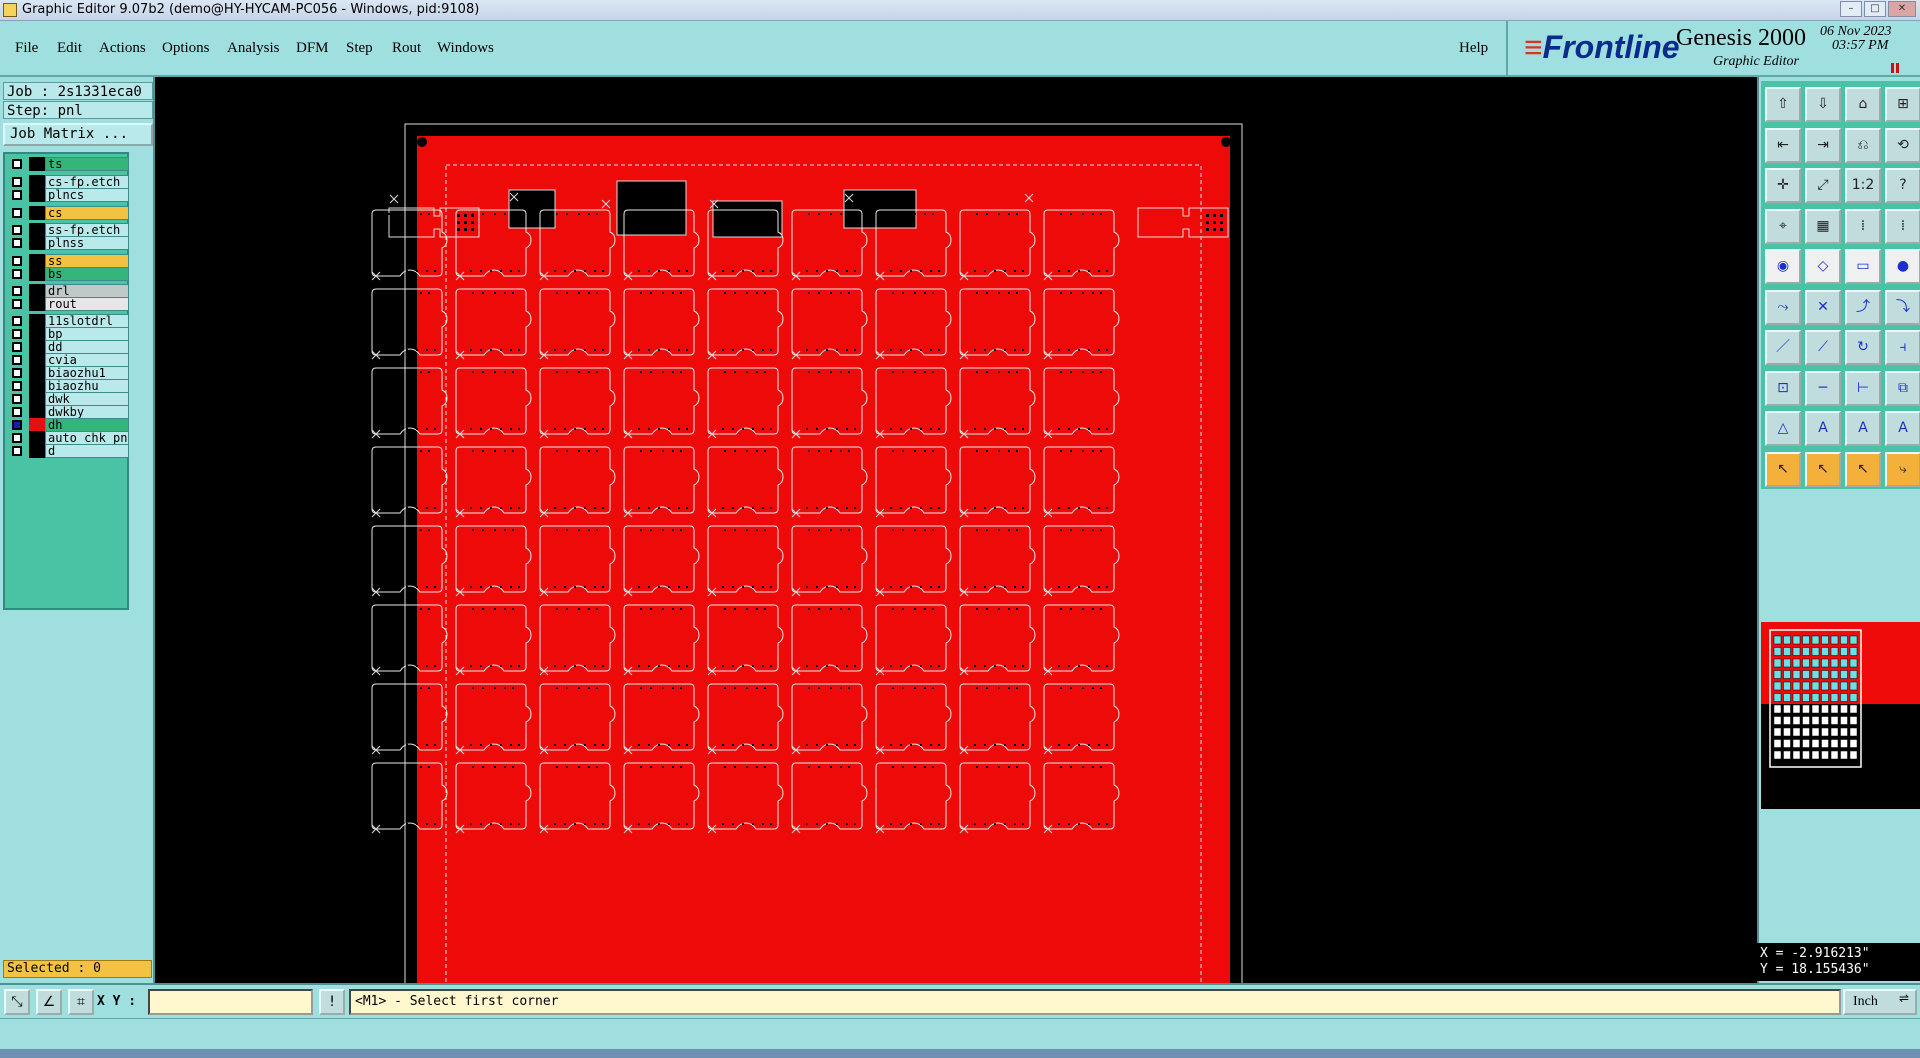 Image resolution: width=1920 pixels, height=1058 pixels. I want to click on layer-name: plnss, so click(87, 243).